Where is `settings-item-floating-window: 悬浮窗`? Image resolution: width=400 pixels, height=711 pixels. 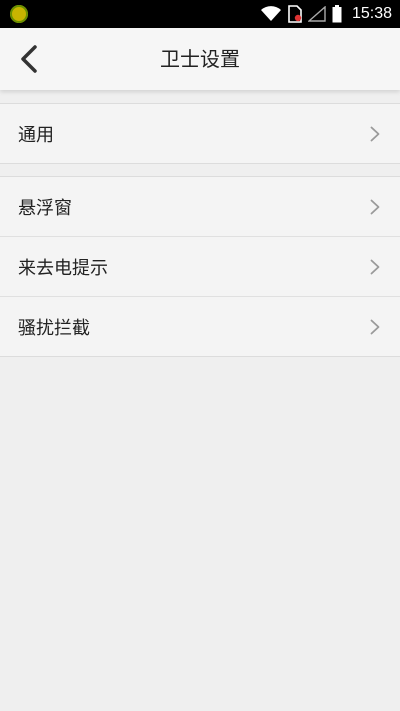
settings-item-floating-window: 悬浮窗 is located at coordinates (200, 206).